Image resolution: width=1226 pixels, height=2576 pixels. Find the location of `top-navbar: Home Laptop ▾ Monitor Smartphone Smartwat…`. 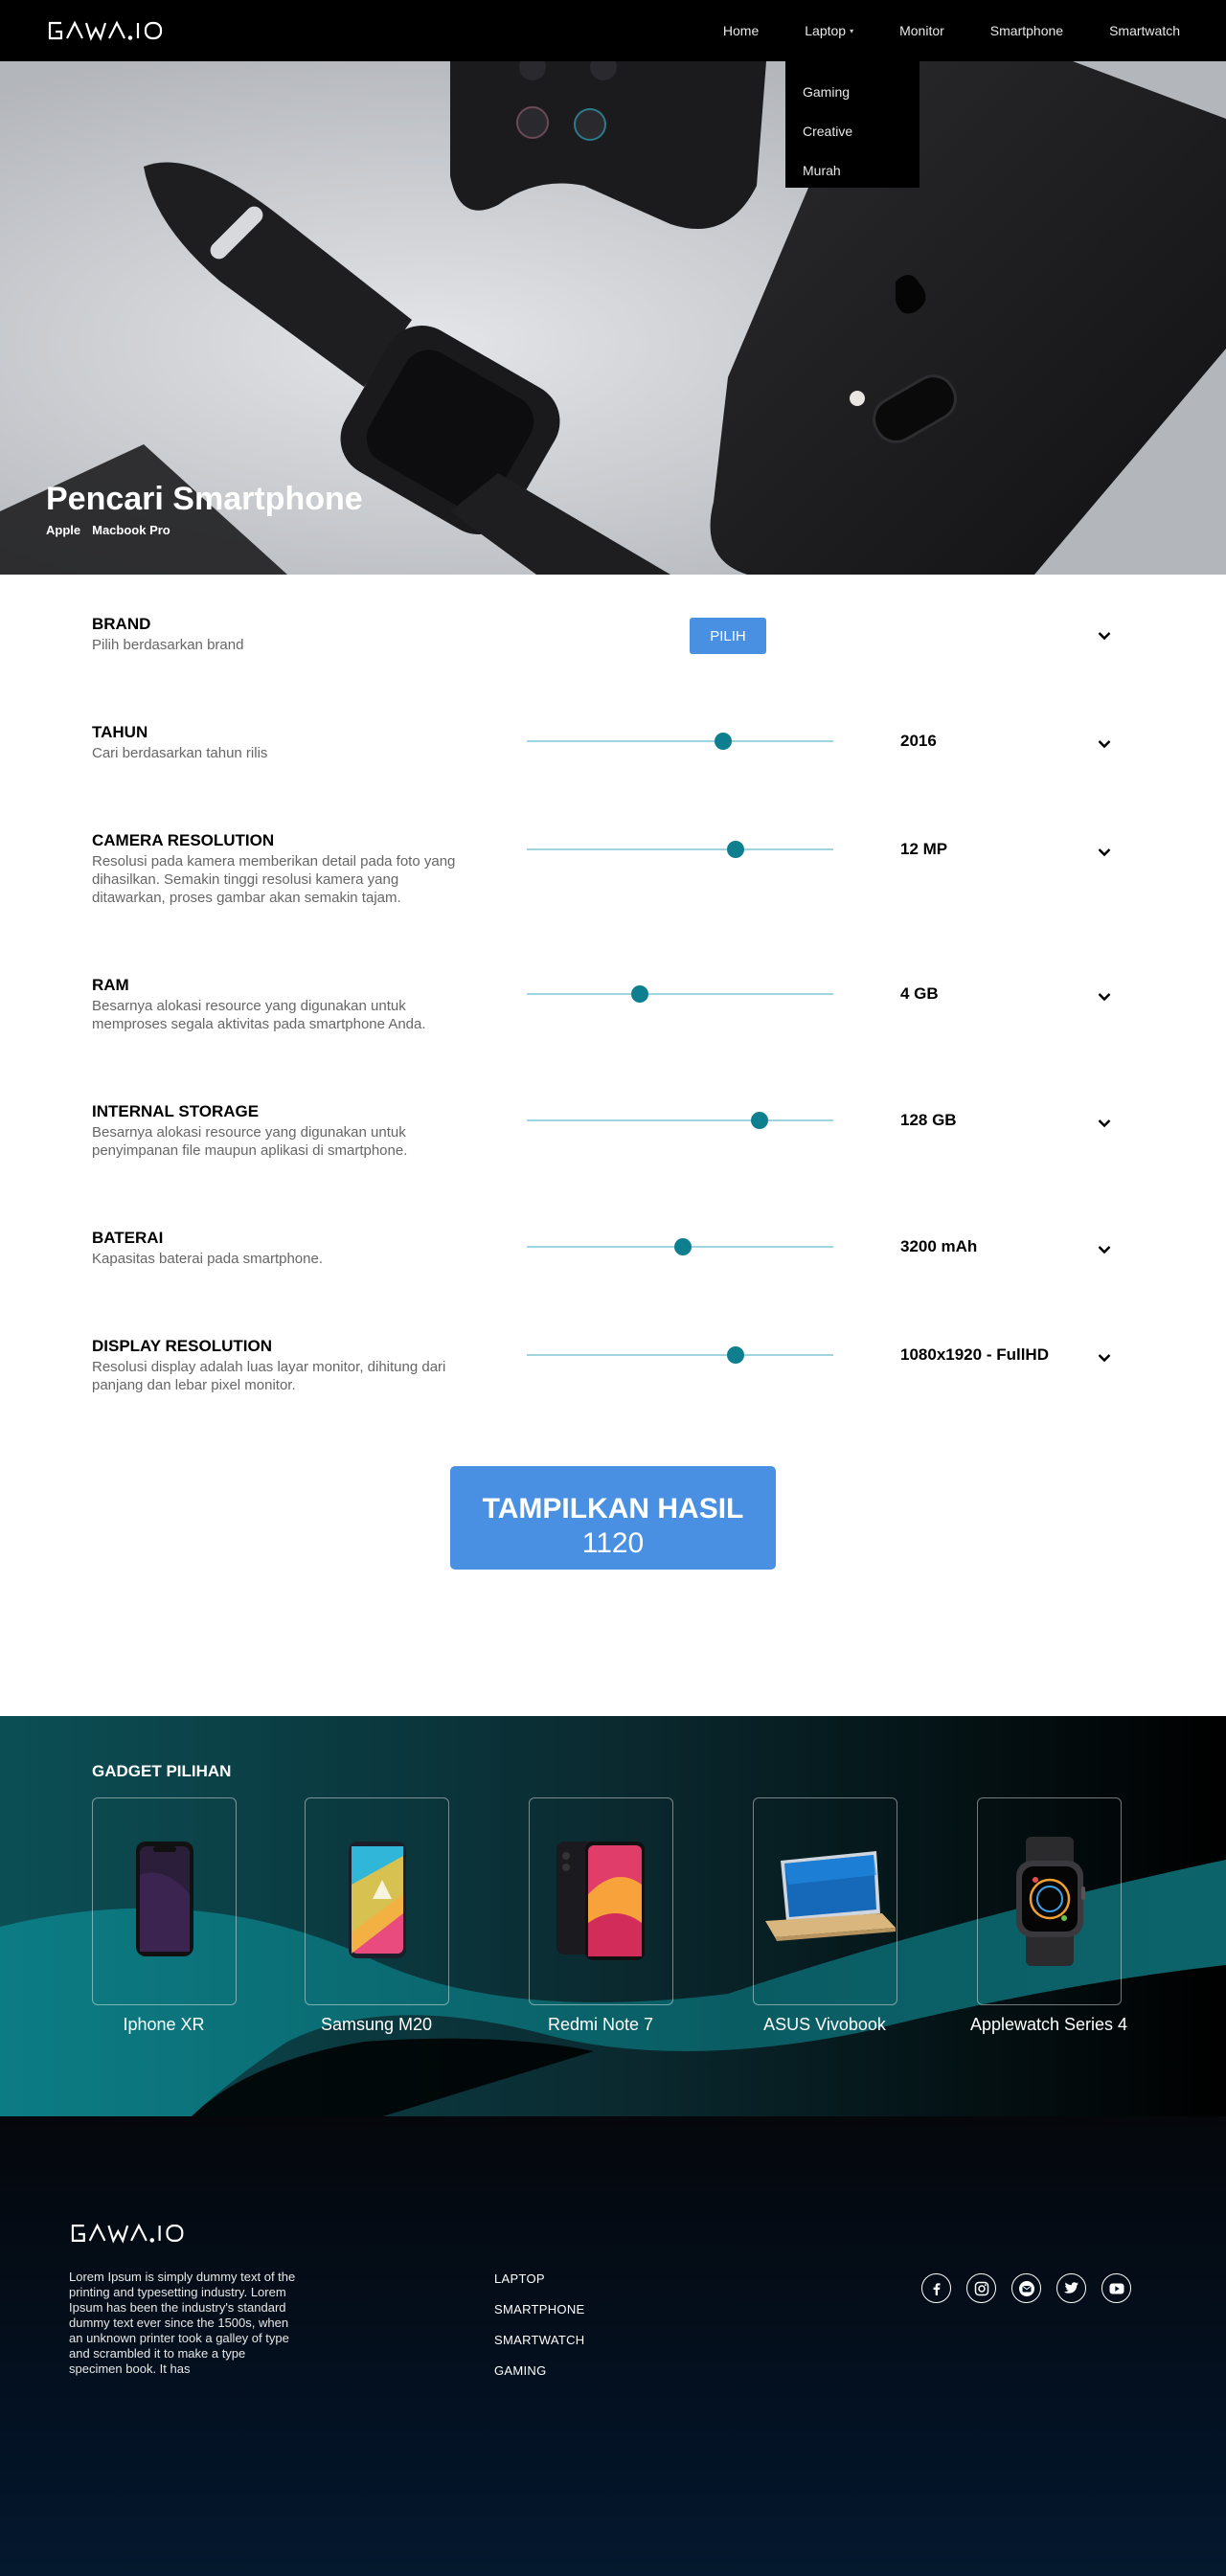

top-navbar: Home Laptop ▾ Monitor Smartphone Smartwat… is located at coordinates (613, 30).